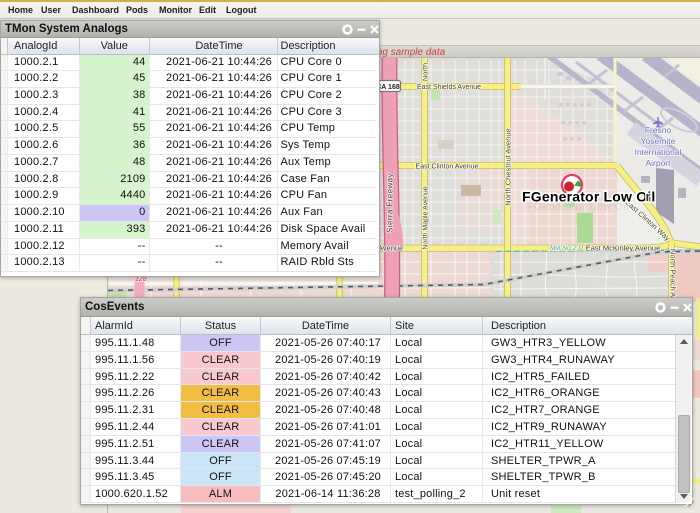 Image resolution: width=700 pixels, height=513 pixels. Describe the element at coordinates (447, 167) in the screenshot. I see `svg-text: East Clinton Avenue` at that location.